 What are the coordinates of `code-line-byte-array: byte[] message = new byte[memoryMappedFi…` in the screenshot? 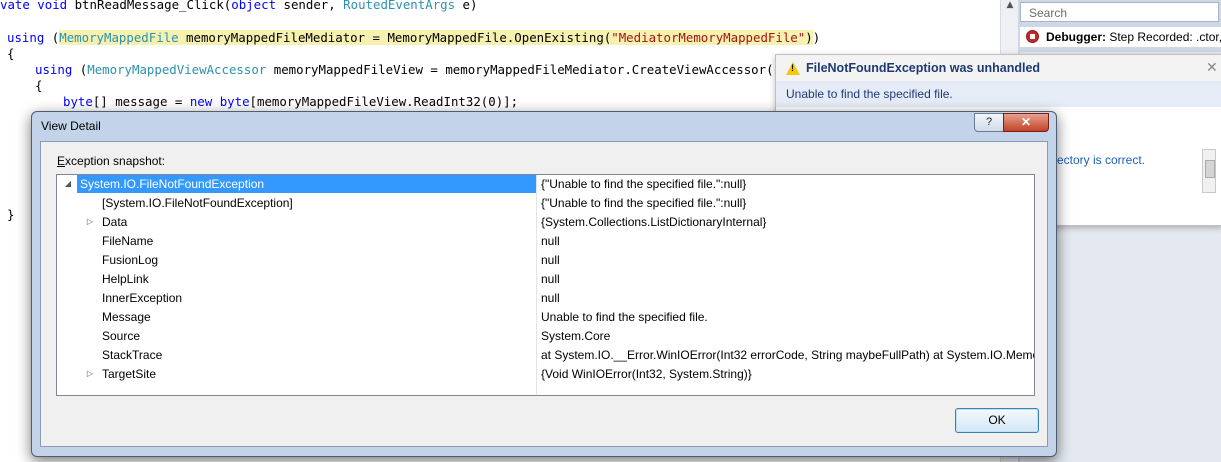 It's located at (290, 102).